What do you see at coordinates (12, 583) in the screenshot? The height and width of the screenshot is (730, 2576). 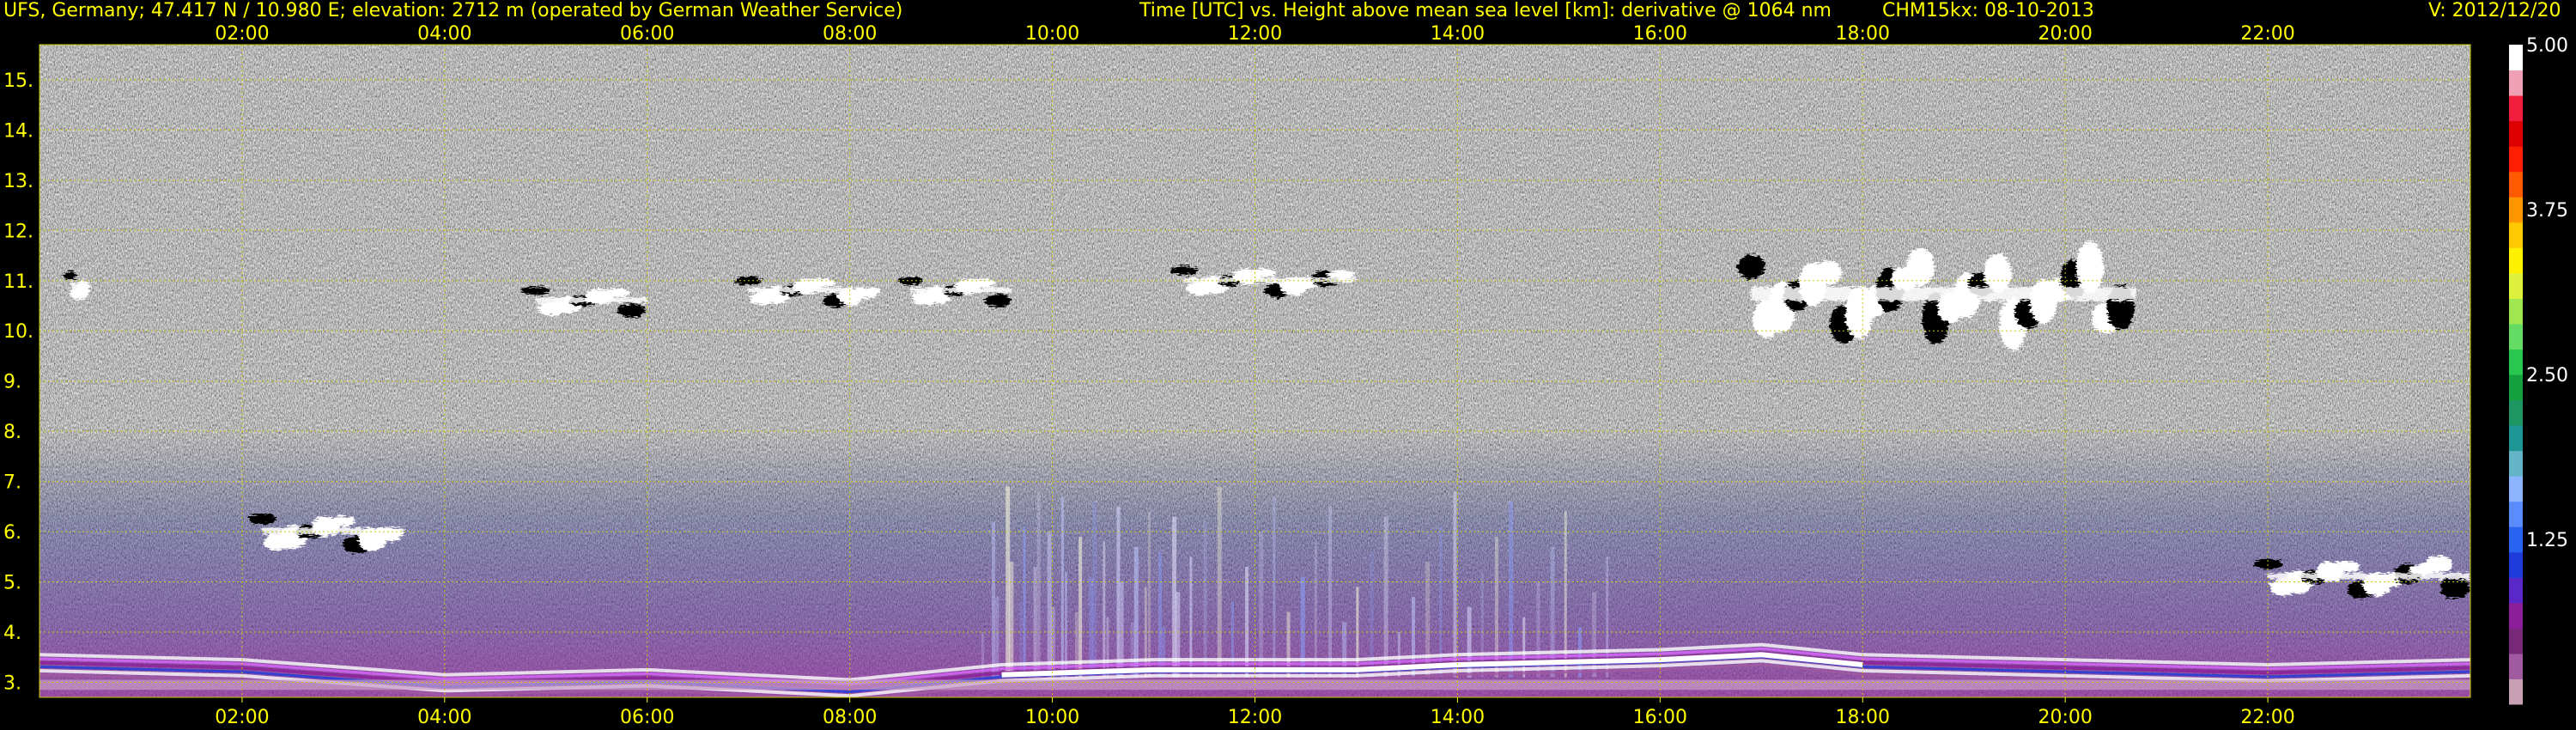 I see `y-tick-label: 5.` at bounding box center [12, 583].